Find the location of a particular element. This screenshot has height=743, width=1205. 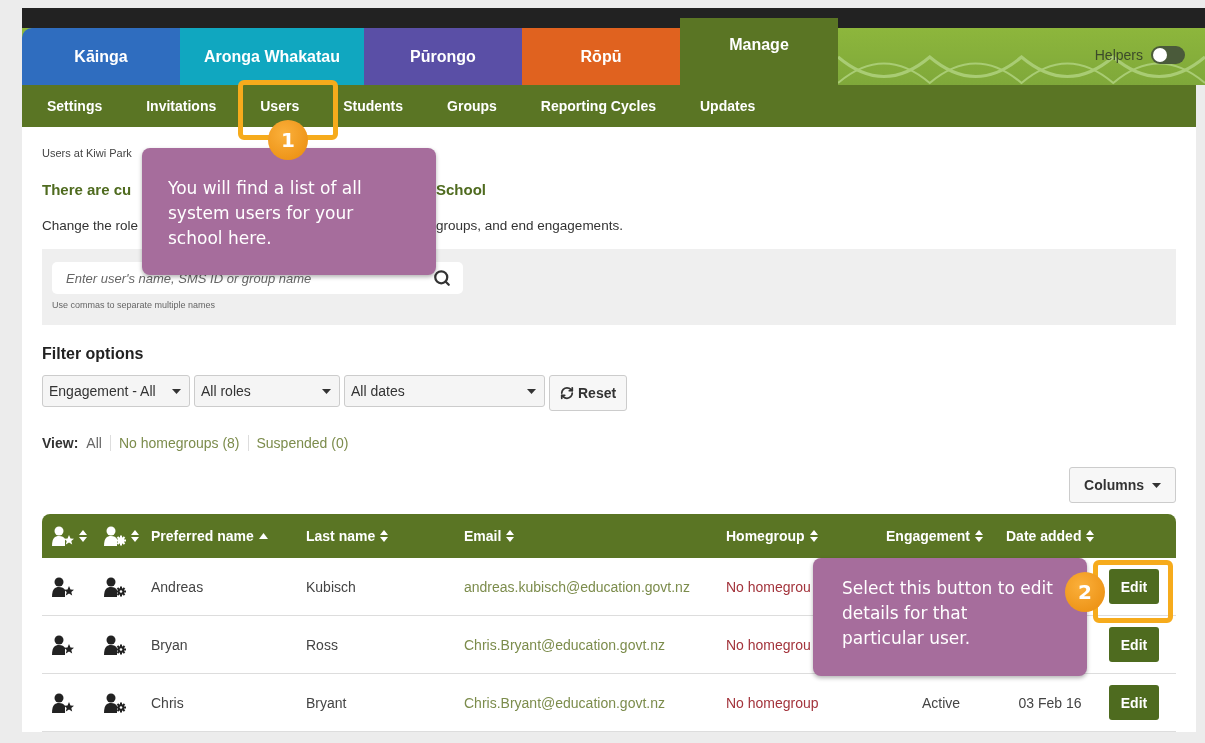

filter-dropdown: All roles is located at coordinates (267, 391).